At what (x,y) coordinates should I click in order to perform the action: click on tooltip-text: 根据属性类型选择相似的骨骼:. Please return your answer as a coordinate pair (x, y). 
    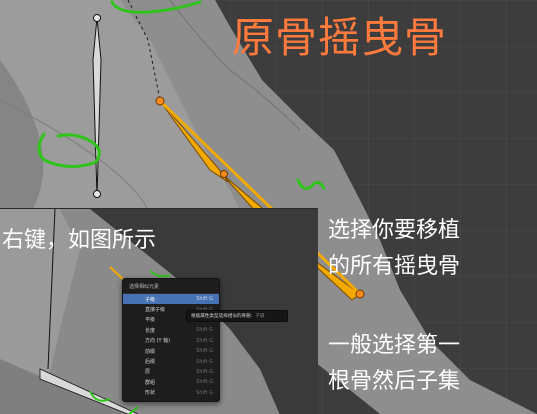
    Looking at the image, I should click on (222, 316).